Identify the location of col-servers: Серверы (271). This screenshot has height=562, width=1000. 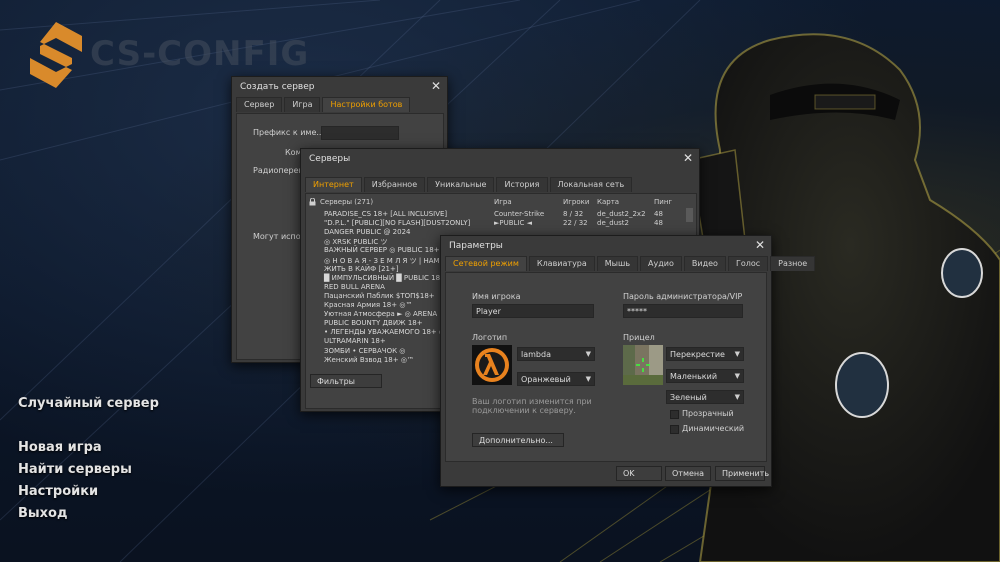
(346, 202).